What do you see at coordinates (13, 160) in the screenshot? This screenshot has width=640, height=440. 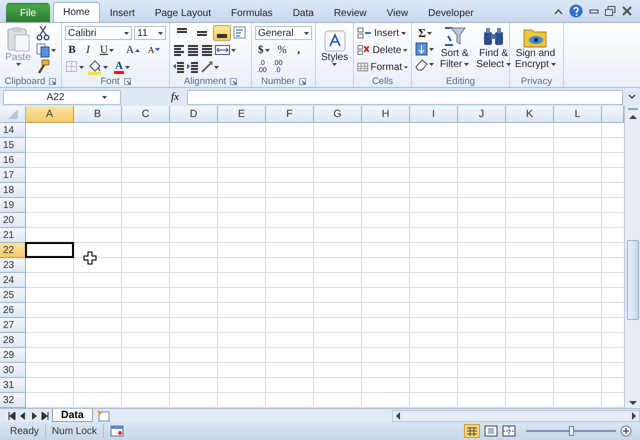 I see `row-header: 16` at bounding box center [13, 160].